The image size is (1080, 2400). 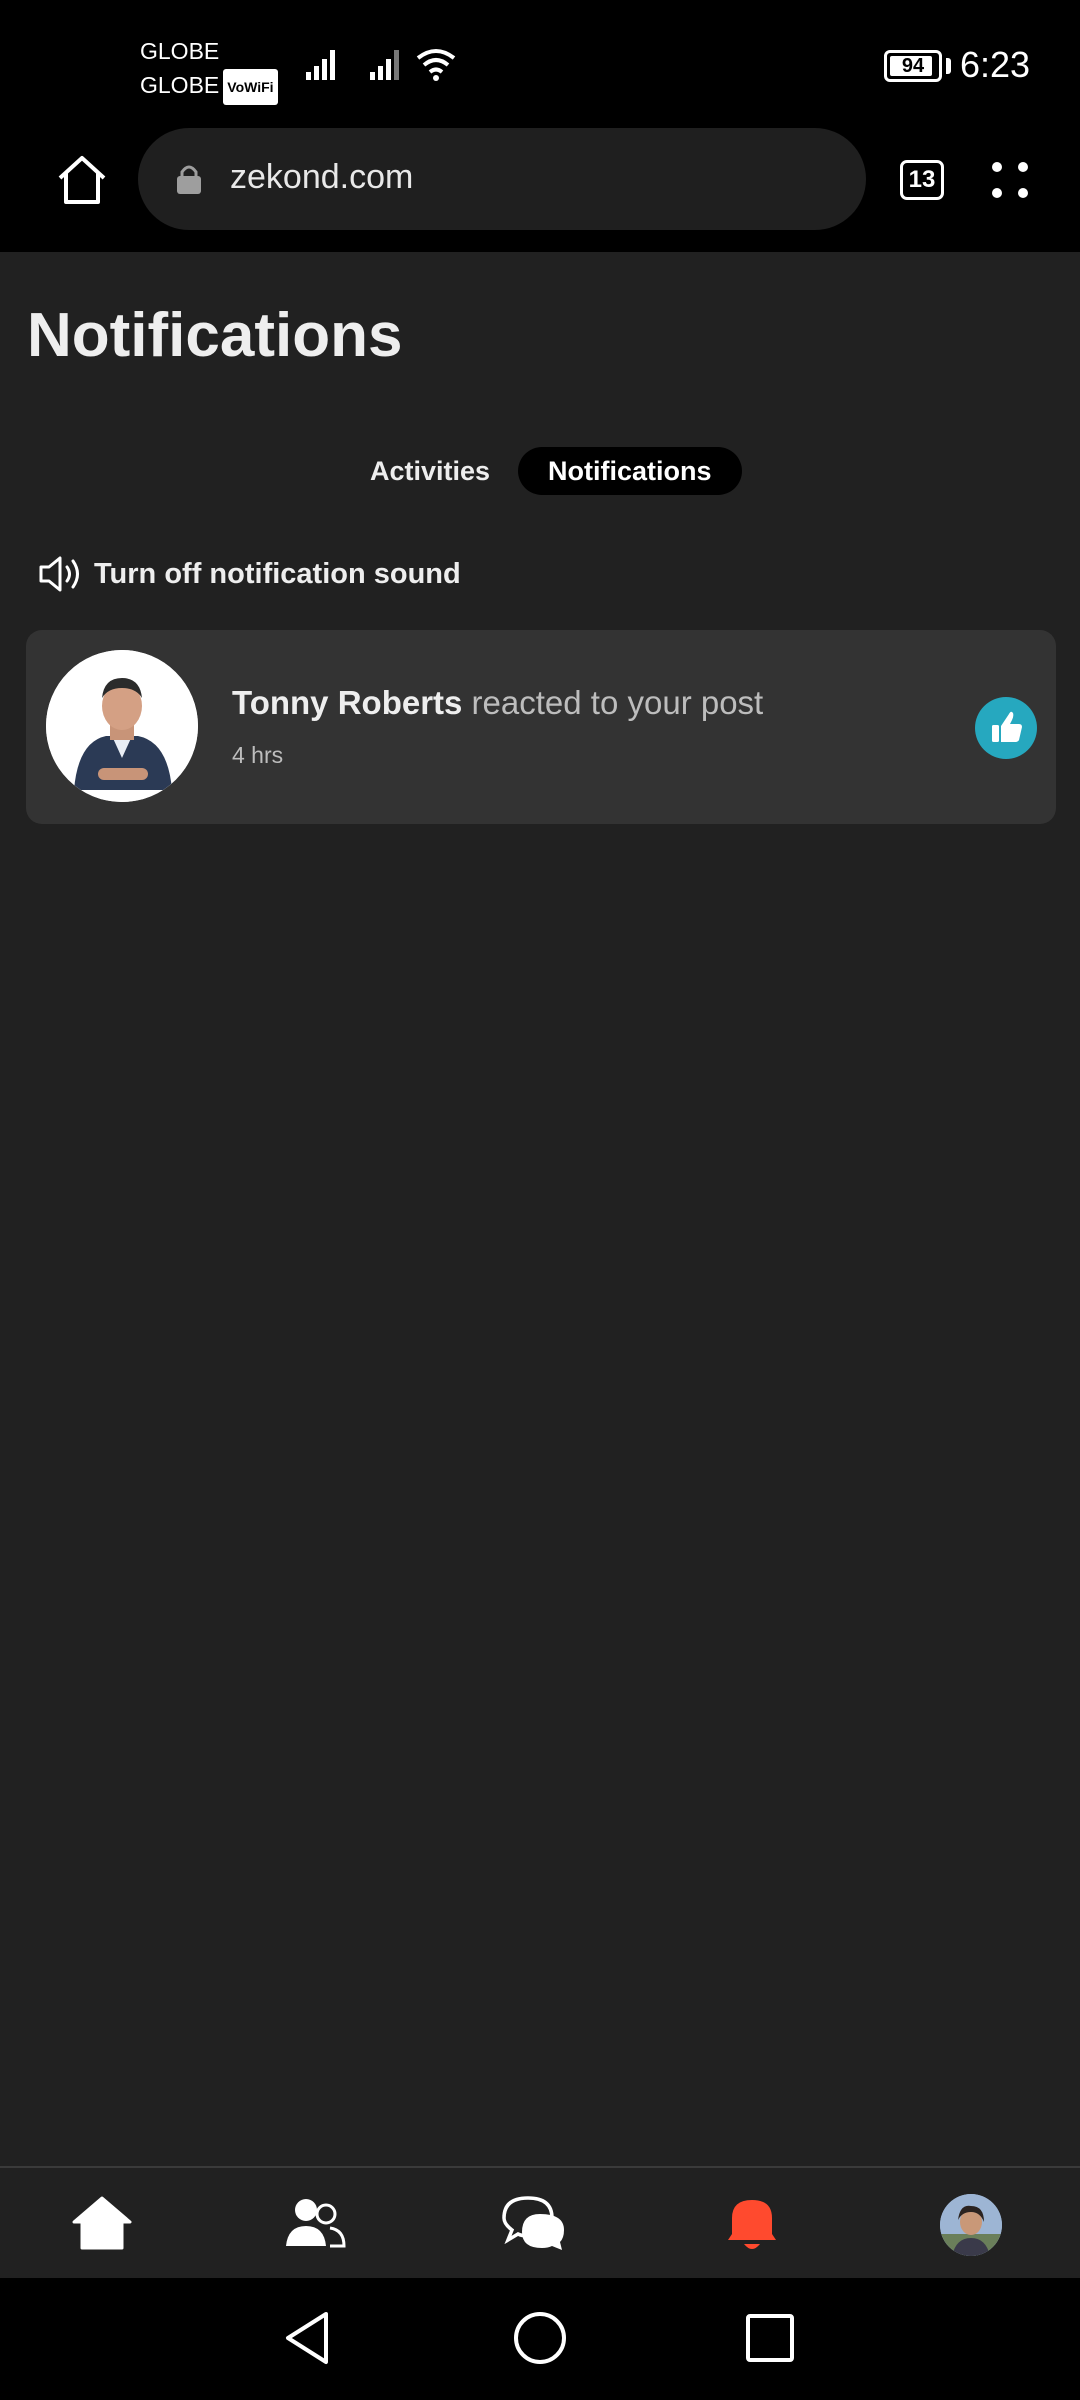 What do you see at coordinates (502, 179) in the screenshot?
I see `address-bar: zekond.com` at bounding box center [502, 179].